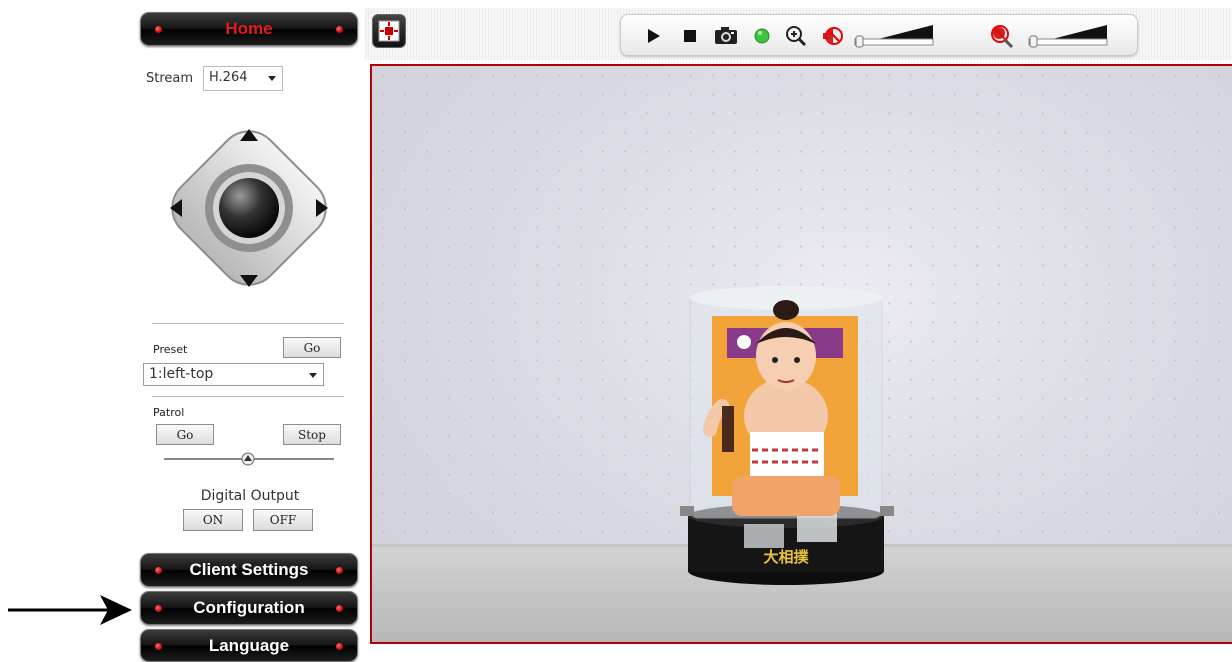  I want to click on digital-output-label: Digital Output, so click(250, 496).